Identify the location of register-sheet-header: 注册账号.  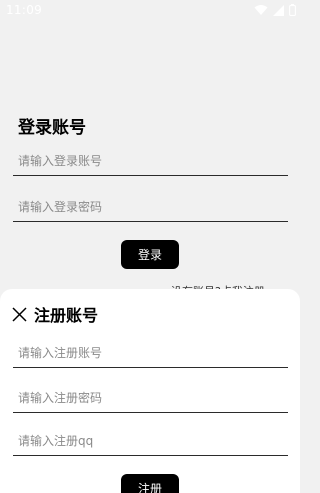
(54, 314).